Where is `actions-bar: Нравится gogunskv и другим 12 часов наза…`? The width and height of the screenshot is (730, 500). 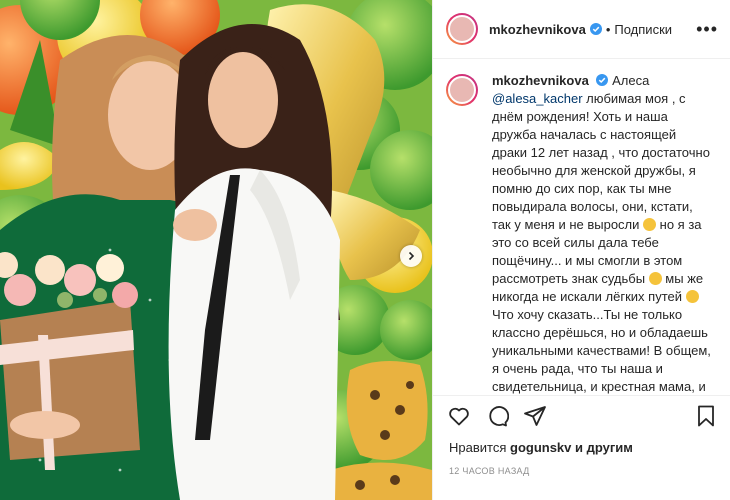
actions-bar: Нравится gogunskv и другим 12 часов наза… is located at coordinates (581, 435).